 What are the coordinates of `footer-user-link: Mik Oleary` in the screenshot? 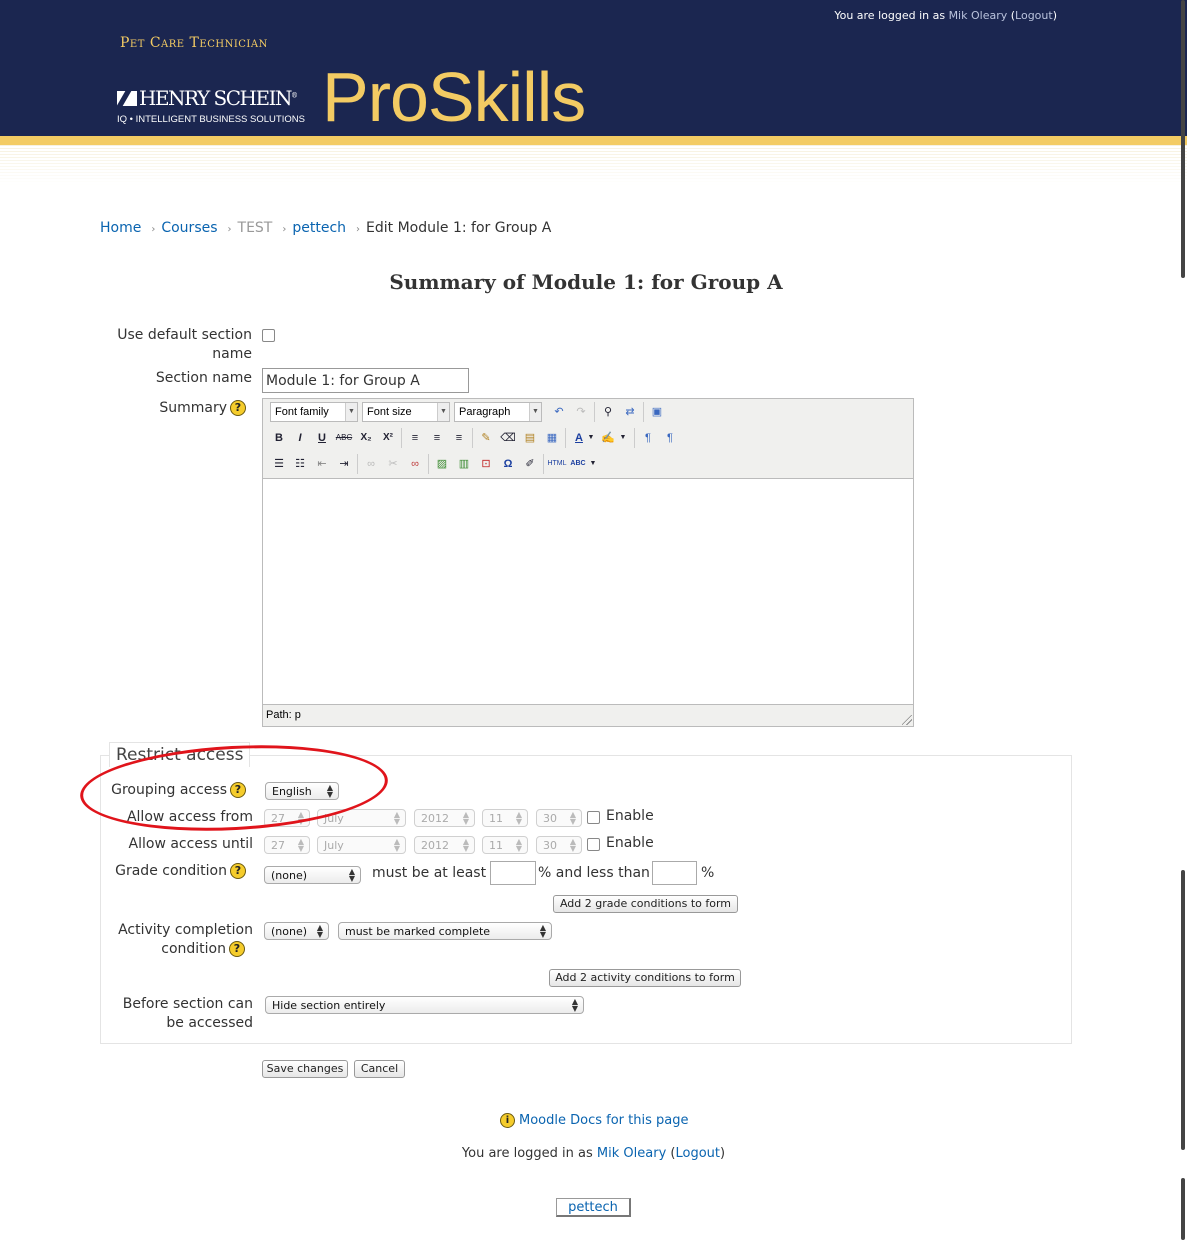 It's located at (631, 1153).